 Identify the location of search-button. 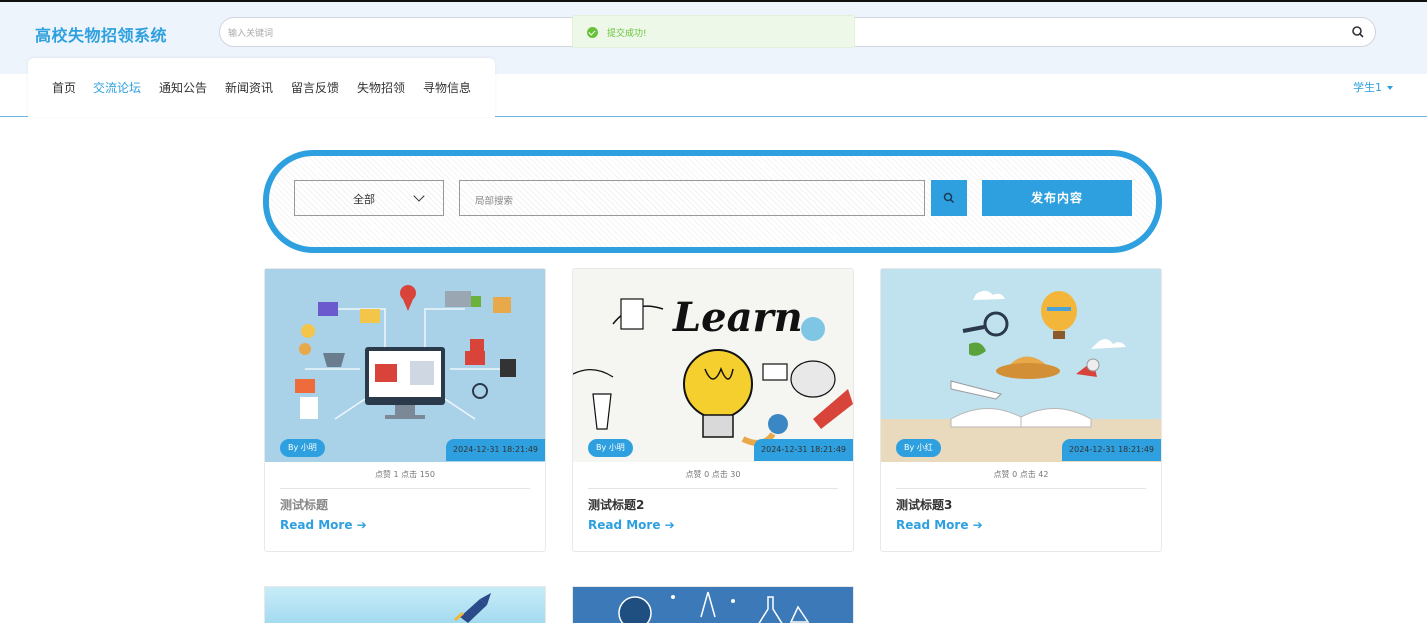
(949, 198).